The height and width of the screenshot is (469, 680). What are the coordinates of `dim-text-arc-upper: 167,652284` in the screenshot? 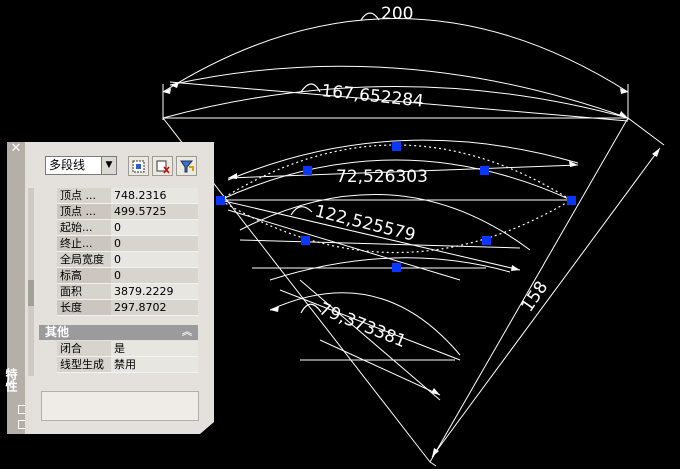 It's located at (372, 96).